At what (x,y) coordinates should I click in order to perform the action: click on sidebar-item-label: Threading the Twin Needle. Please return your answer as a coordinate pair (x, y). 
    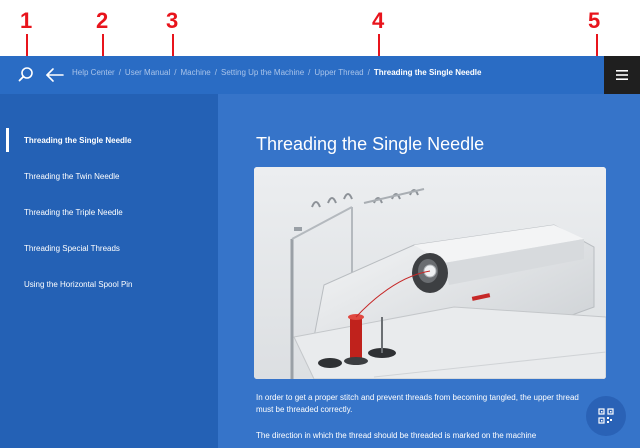
    Looking at the image, I should click on (72, 176).